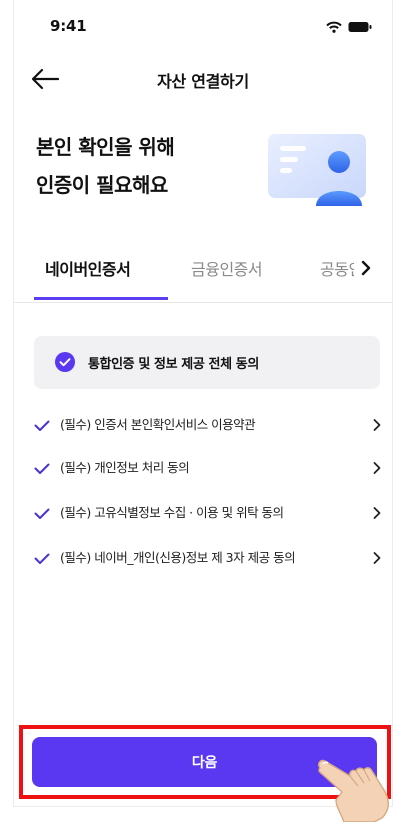 This screenshot has width=404, height=826. What do you see at coordinates (158, 424) in the screenshot?
I see `term-label: (필수) 인증서 본인확인서비스 이용약관` at bounding box center [158, 424].